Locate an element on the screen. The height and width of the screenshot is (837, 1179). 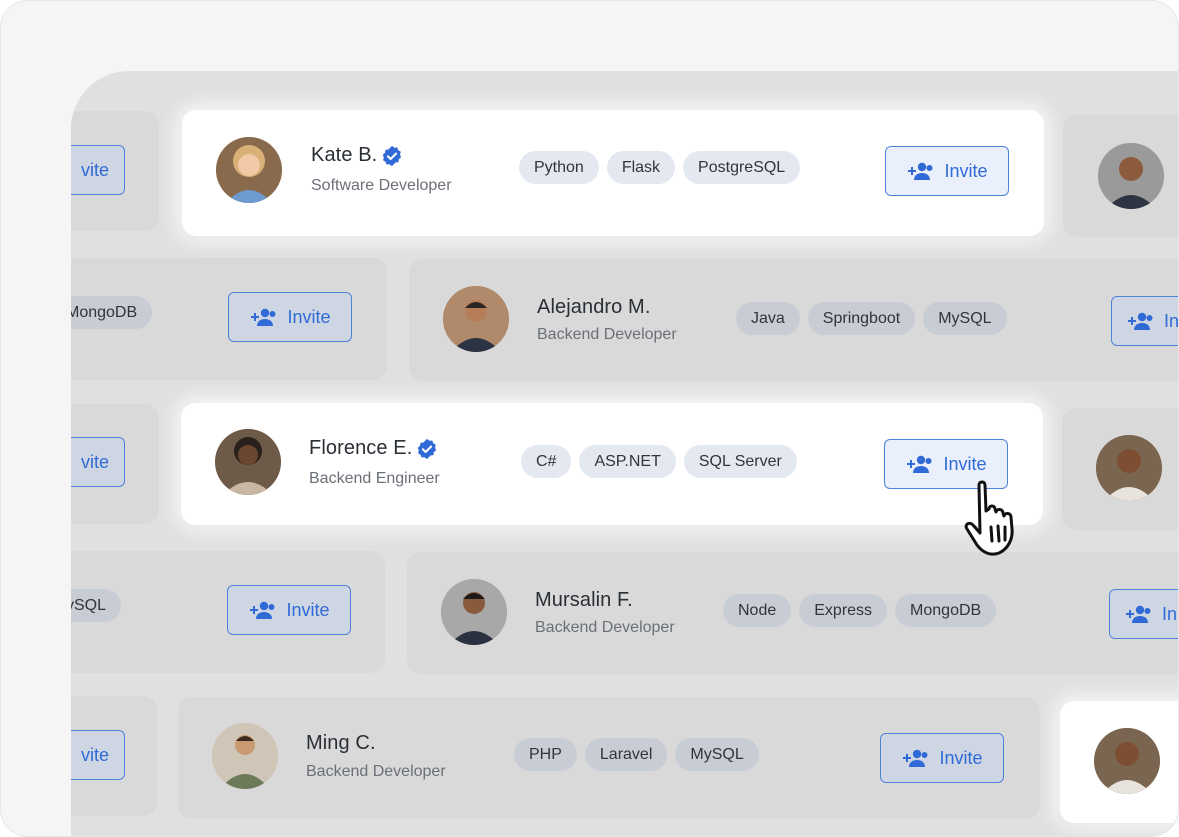
skill-tag: ASP.NET is located at coordinates (627, 461).